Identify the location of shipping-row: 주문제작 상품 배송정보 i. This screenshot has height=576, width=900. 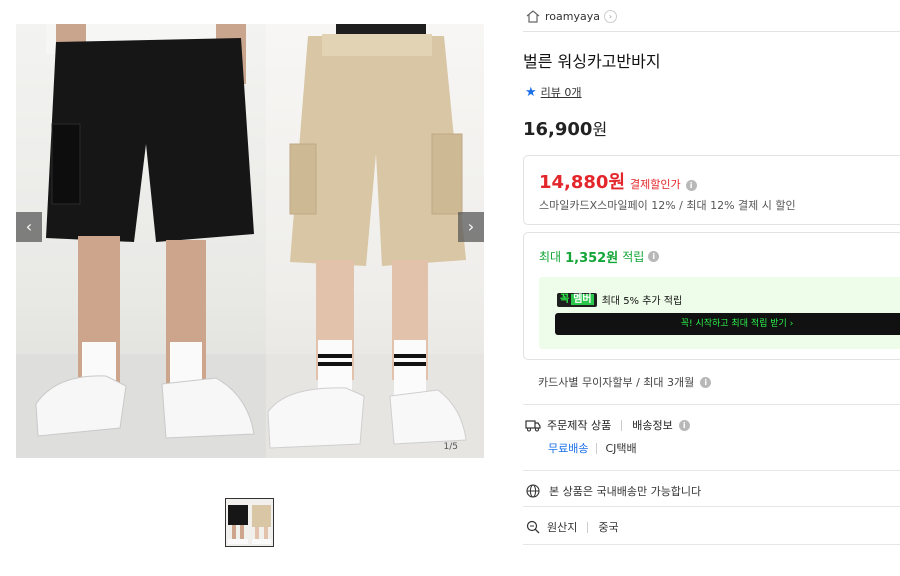
(607, 425).